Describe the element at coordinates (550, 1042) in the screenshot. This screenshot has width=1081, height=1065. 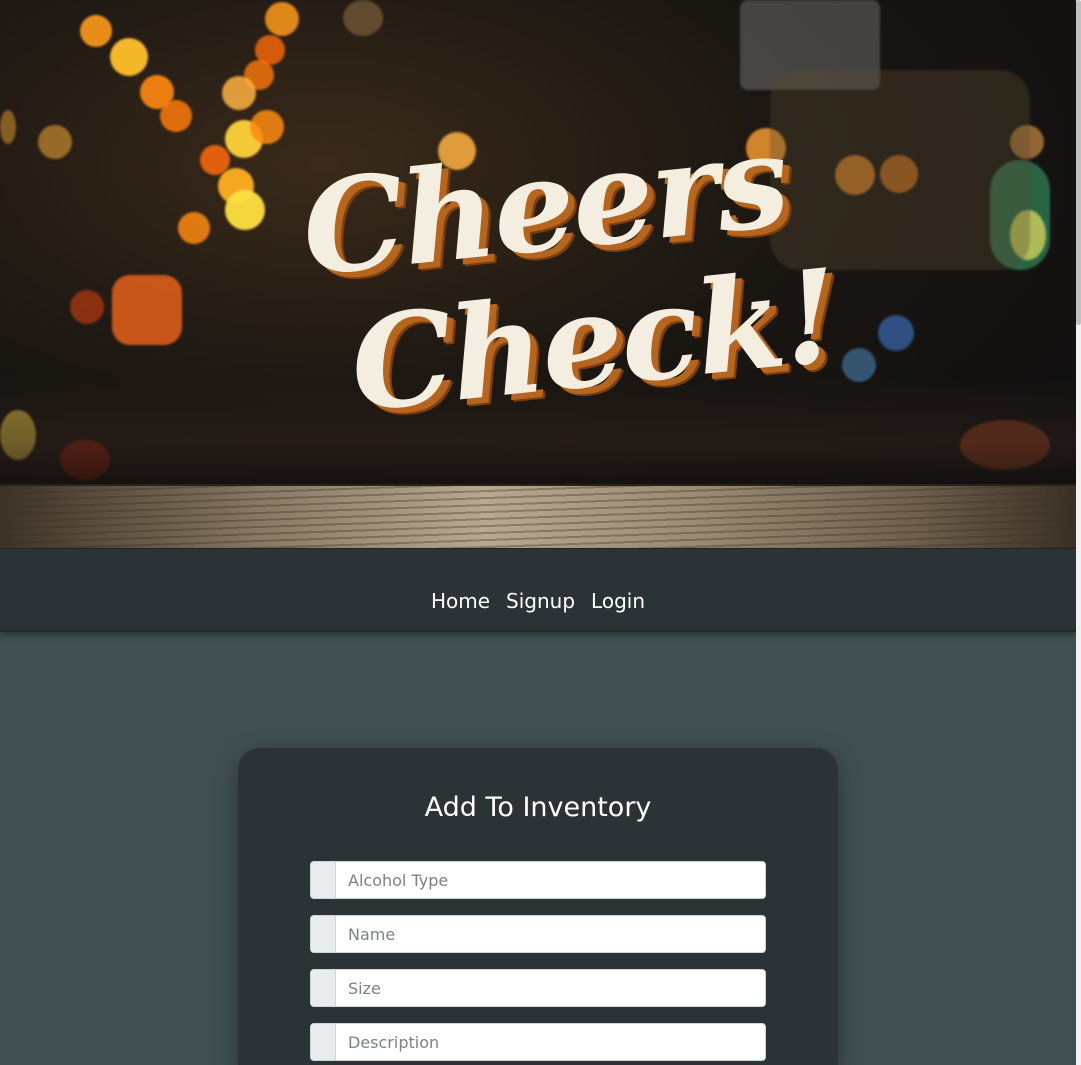
I see `description-input` at that location.